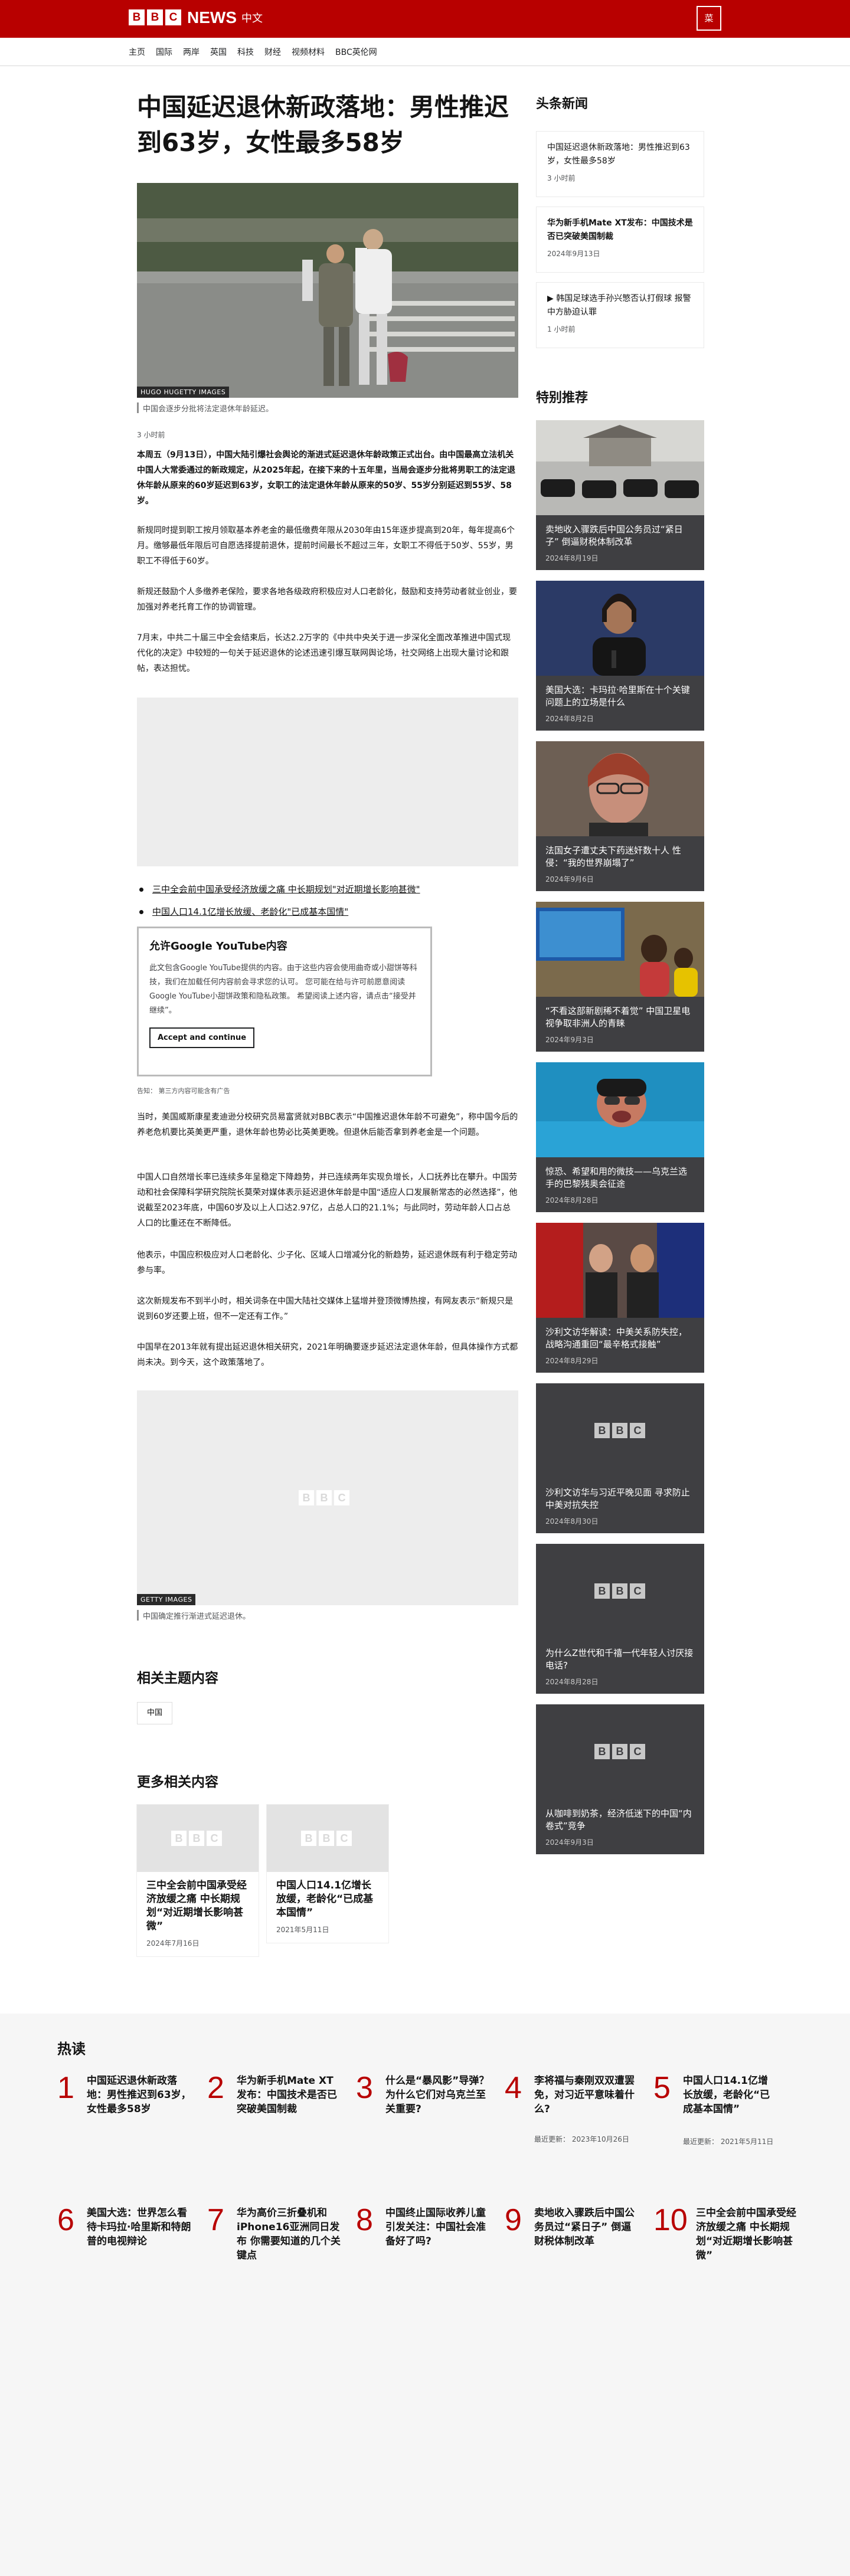  What do you see at coordinates (425, 19) in the screenshot?
I see `top-bar: B B C NEWS 中文 菜` at bounding box center [425, 19].